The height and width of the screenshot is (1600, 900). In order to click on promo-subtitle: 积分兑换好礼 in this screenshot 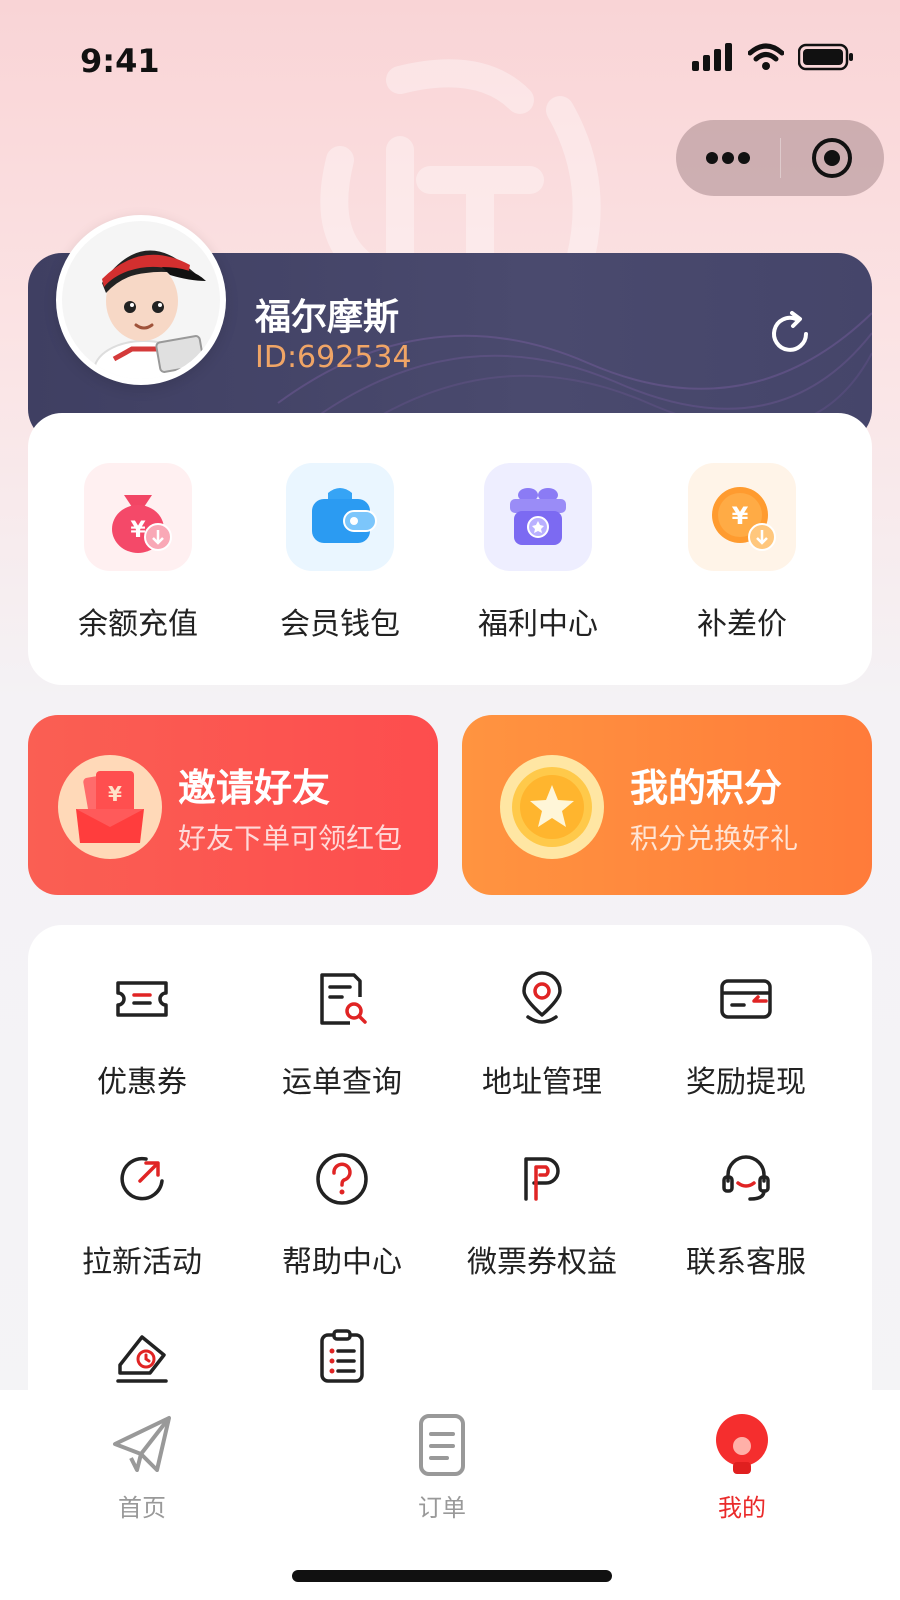, I will do `click(714, 838)`.